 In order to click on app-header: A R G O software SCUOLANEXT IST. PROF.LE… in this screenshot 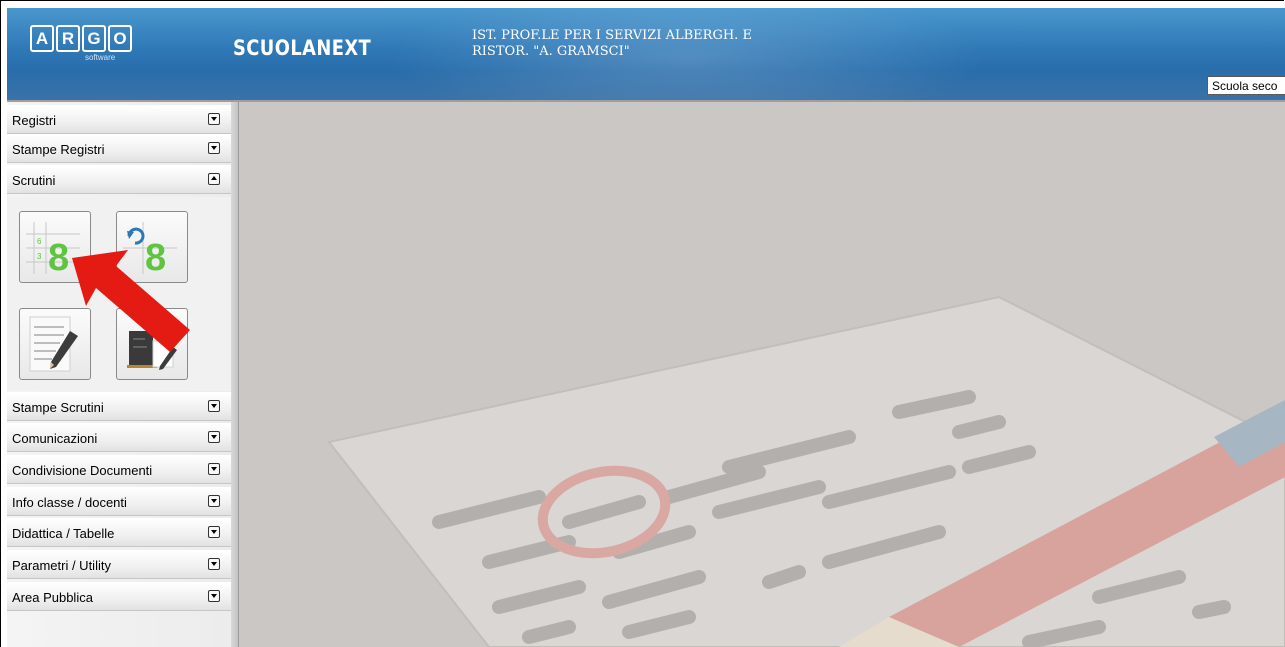, I will do `click(646, 54)`.